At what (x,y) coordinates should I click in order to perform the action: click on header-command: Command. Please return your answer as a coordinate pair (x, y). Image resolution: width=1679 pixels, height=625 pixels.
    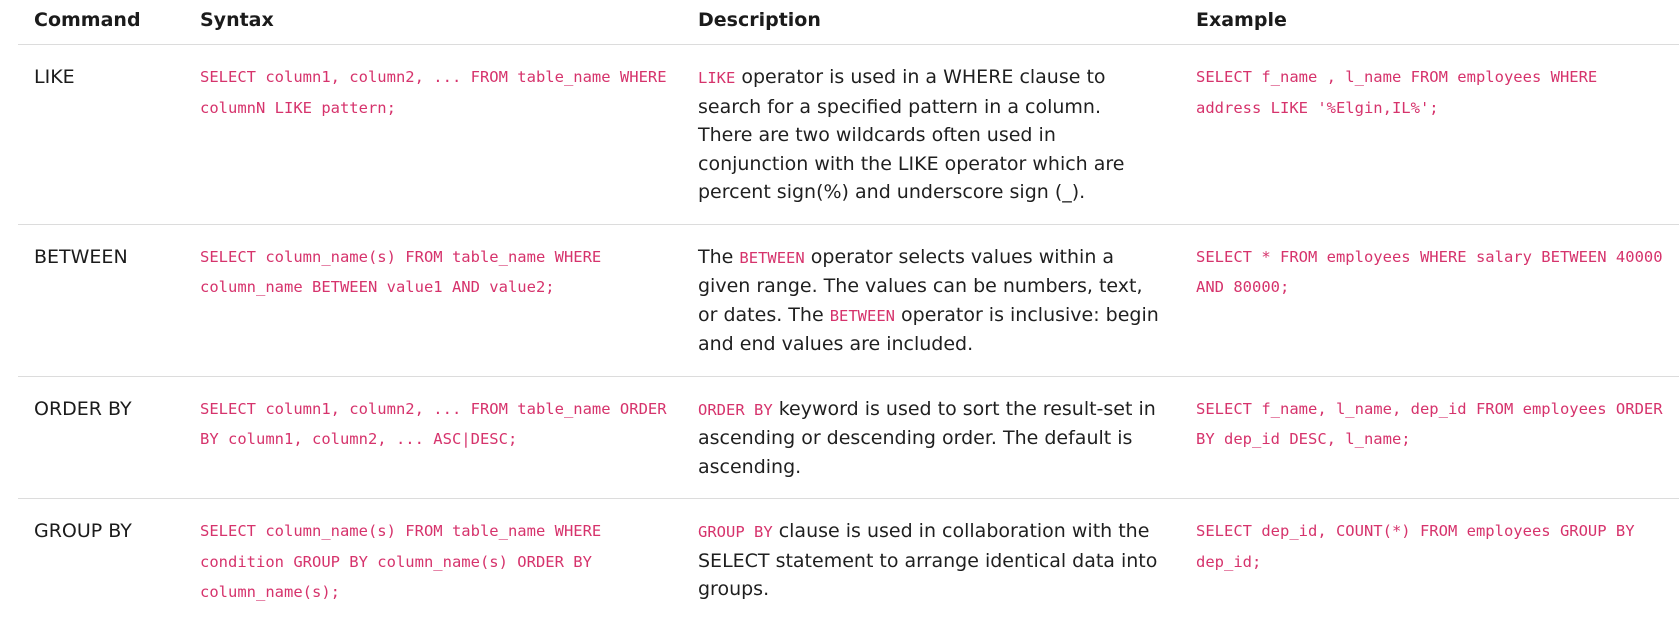
    Looking at the image, I should click on (101, 22).